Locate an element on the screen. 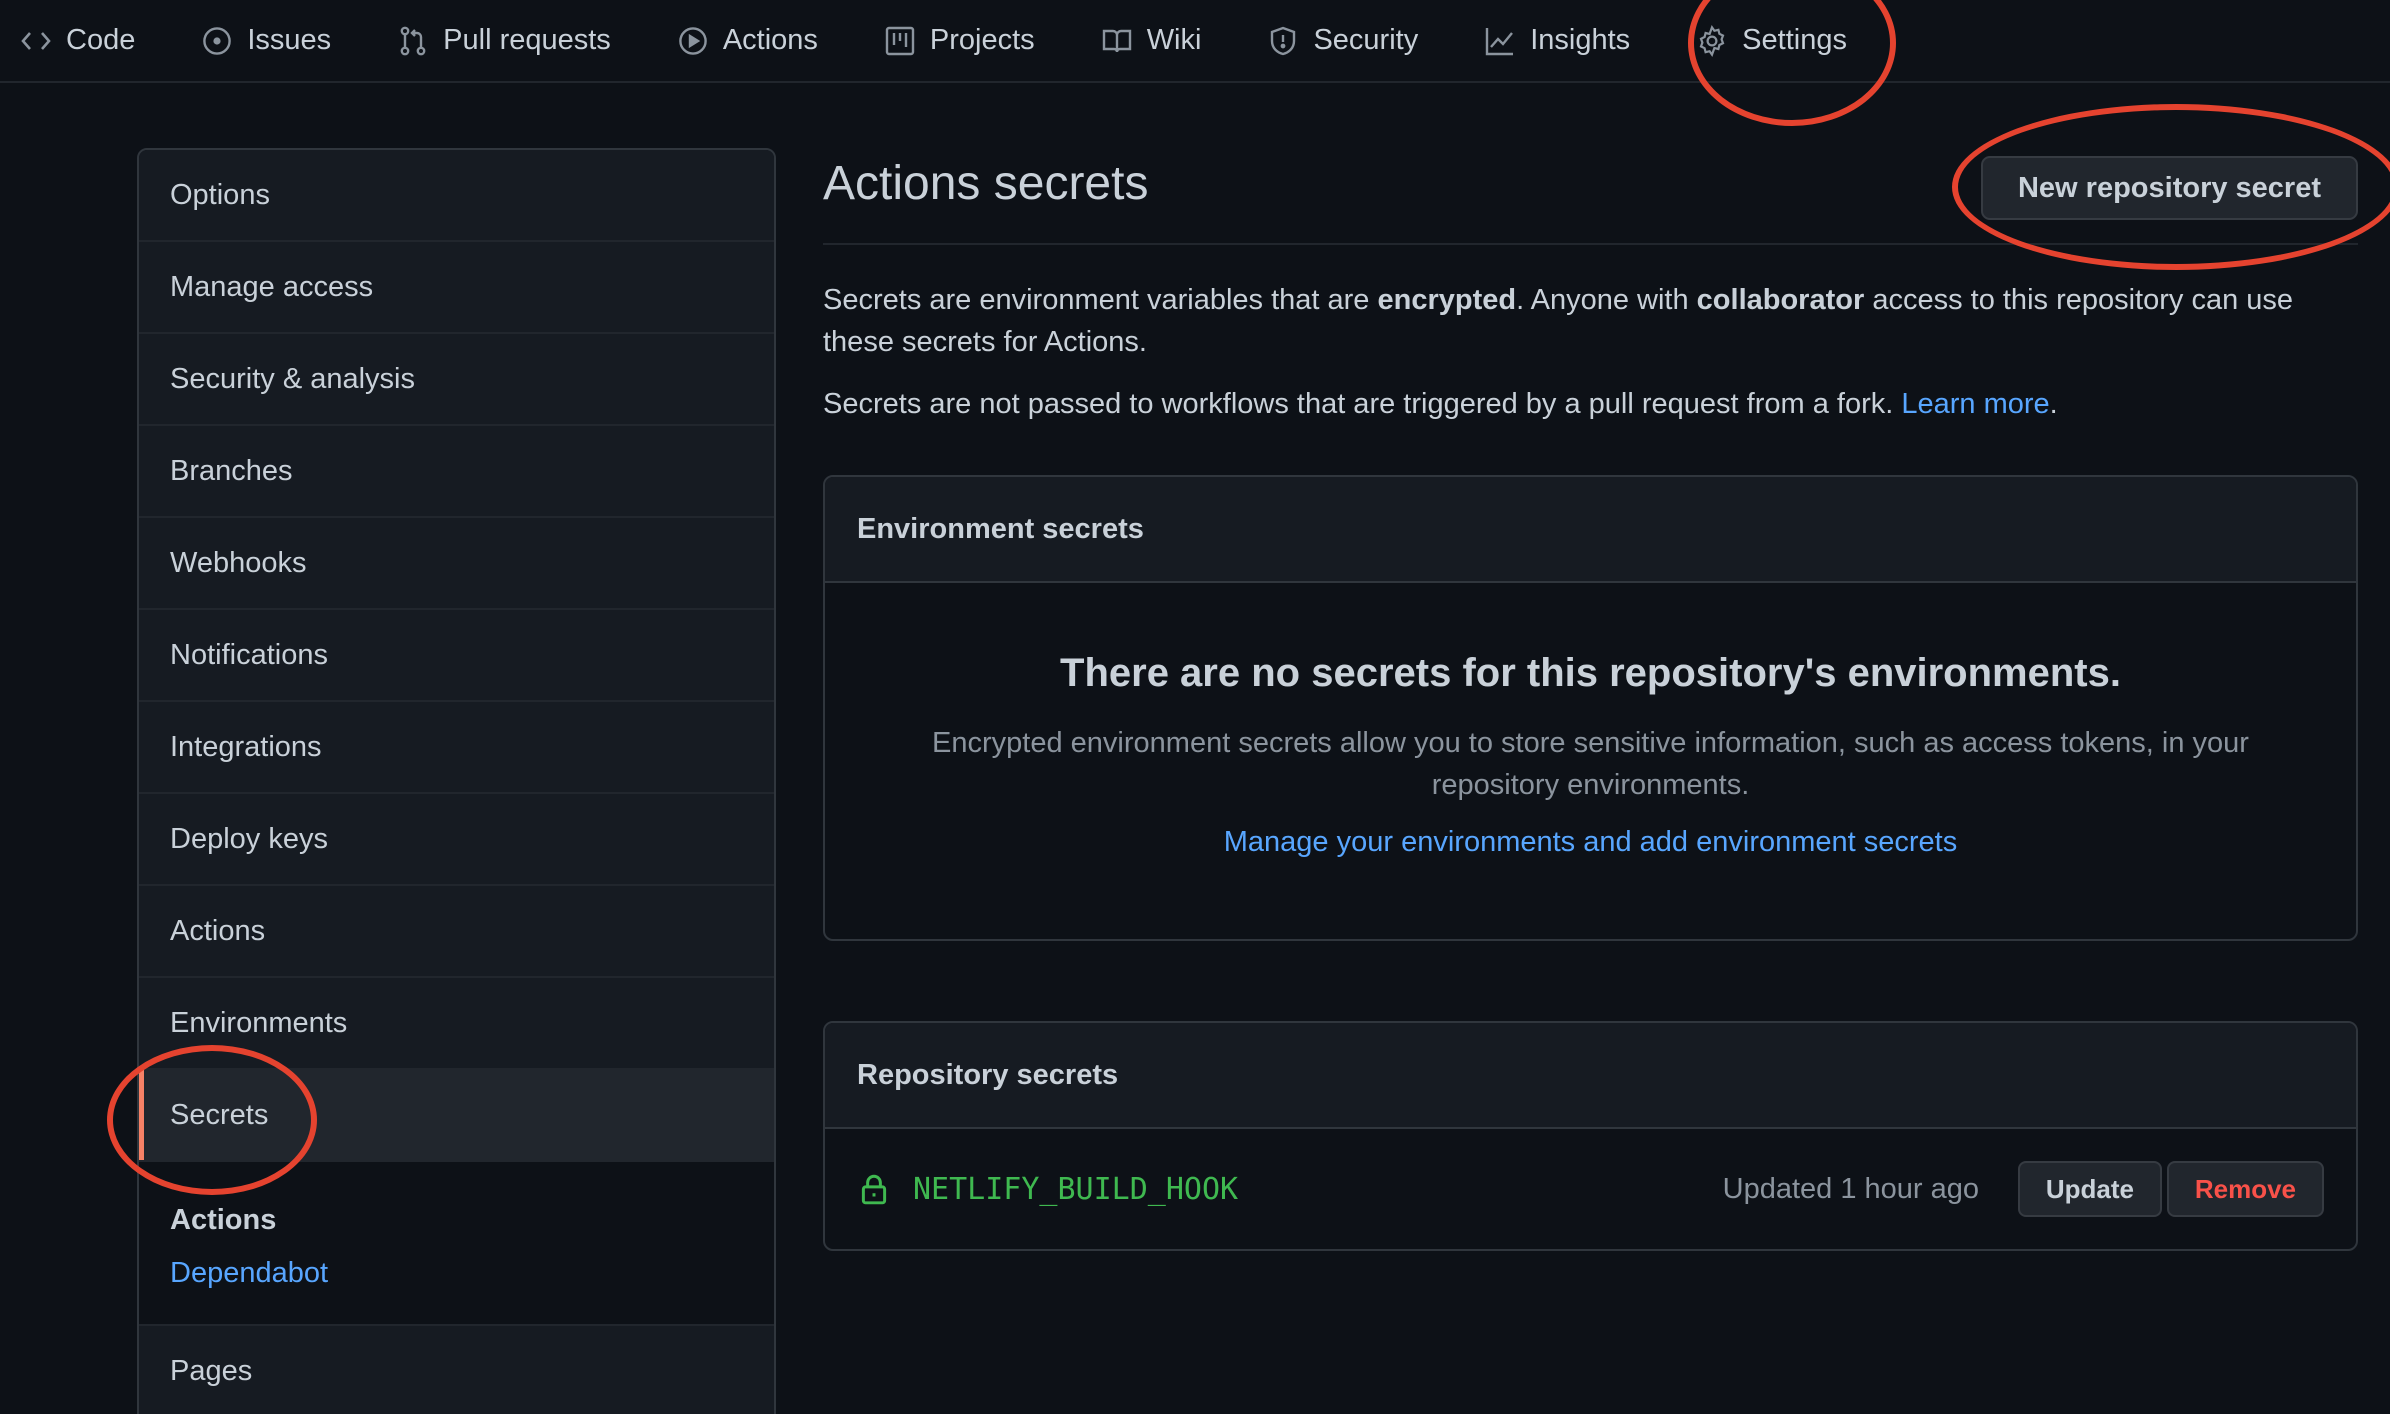 This screenshot has height=1414, width=2390. sidebar-item-label: Deploy keys is located at coordinates (249, 838).